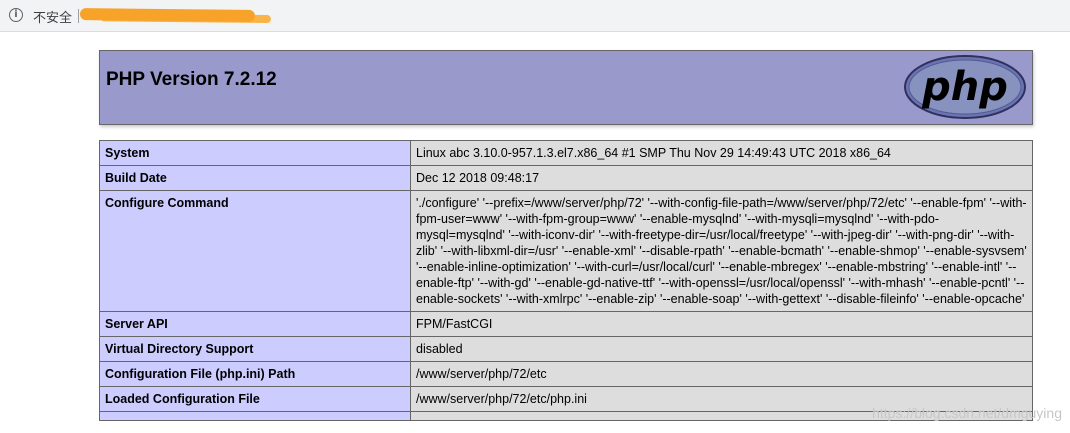 The width and height of the screenshot is (1070, 433). Describe the element at coordinates (53, 18) in the screenshot. I see `security-label: 不安全` at that location.